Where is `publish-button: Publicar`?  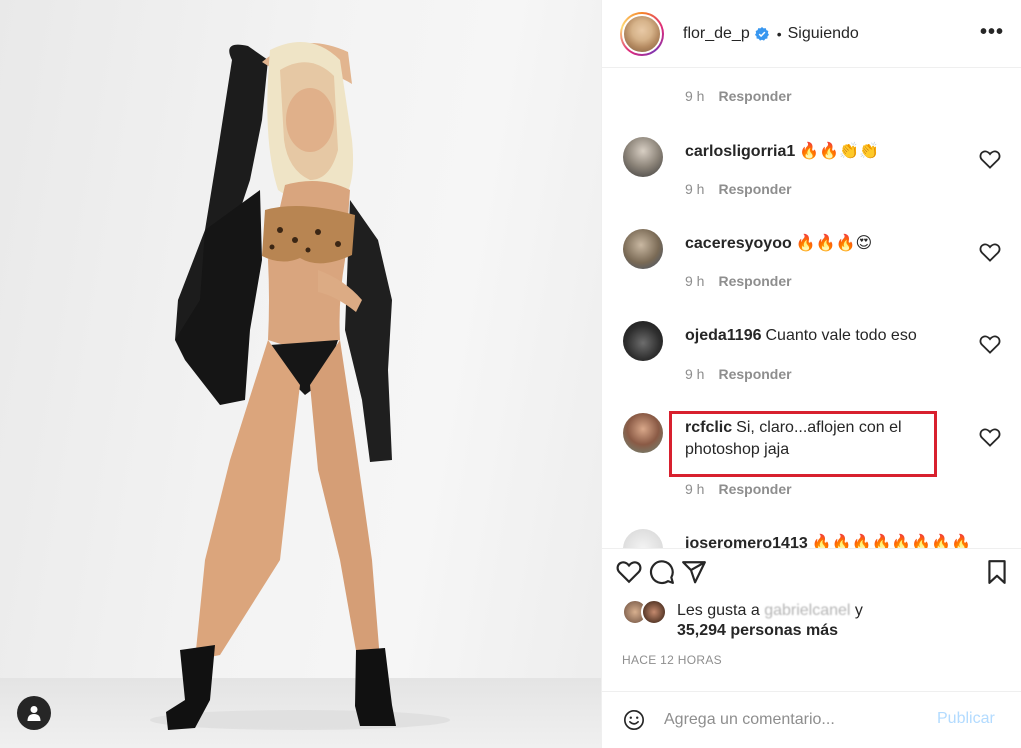
publish-button: Publicar is located at coordinates (966, 719).